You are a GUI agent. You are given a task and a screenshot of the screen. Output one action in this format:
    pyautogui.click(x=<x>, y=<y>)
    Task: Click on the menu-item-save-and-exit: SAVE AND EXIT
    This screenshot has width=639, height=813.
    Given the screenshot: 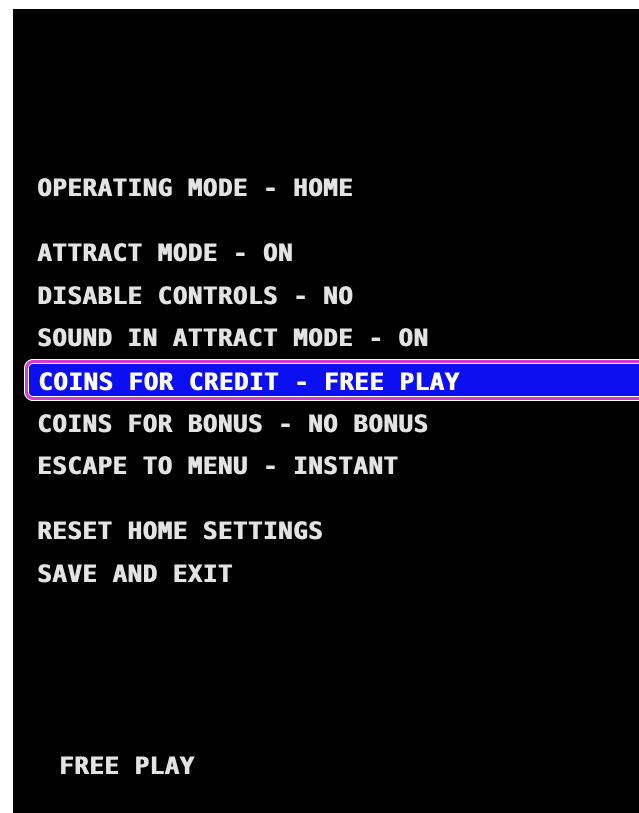 What is the action you would take?
    pyautogui.click(x=135, y=574)
    